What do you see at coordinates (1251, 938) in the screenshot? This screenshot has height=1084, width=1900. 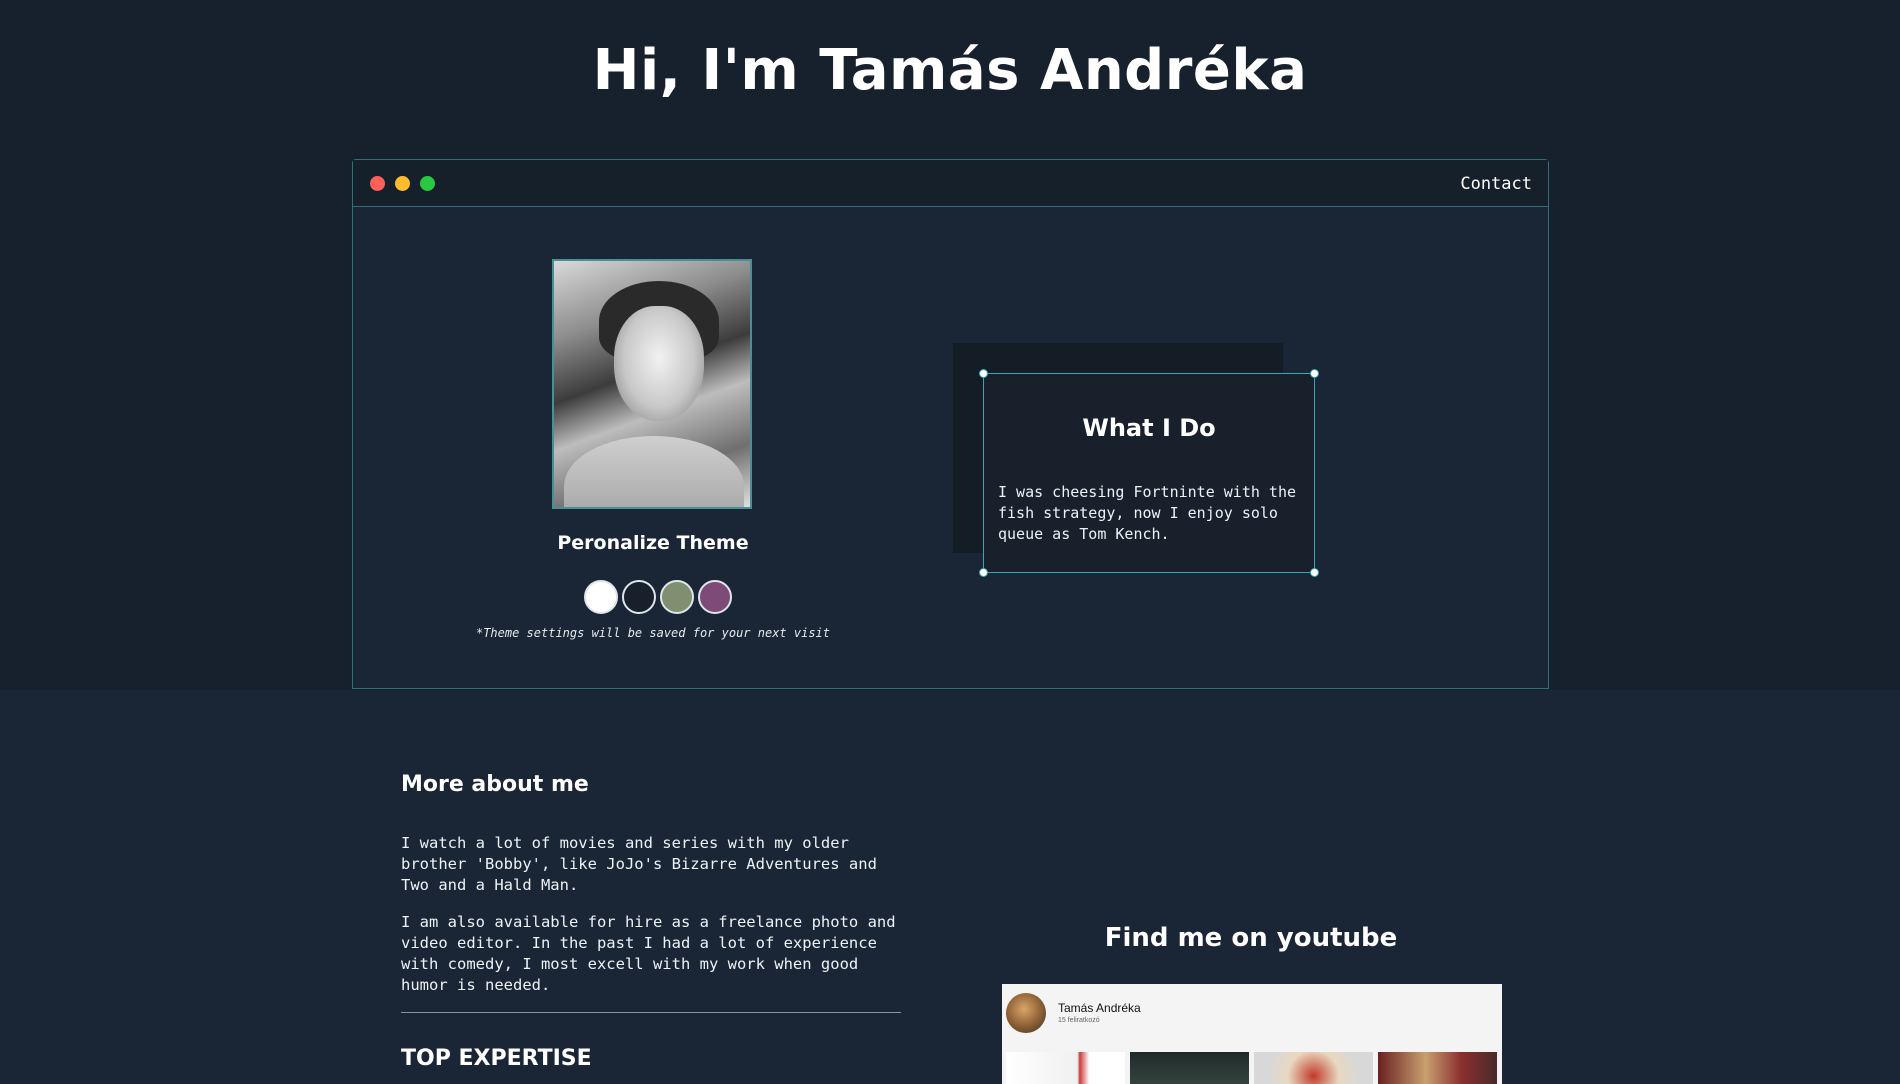 I see `youtube-title: Find me on youtube` at bounding box center [1251, 938].